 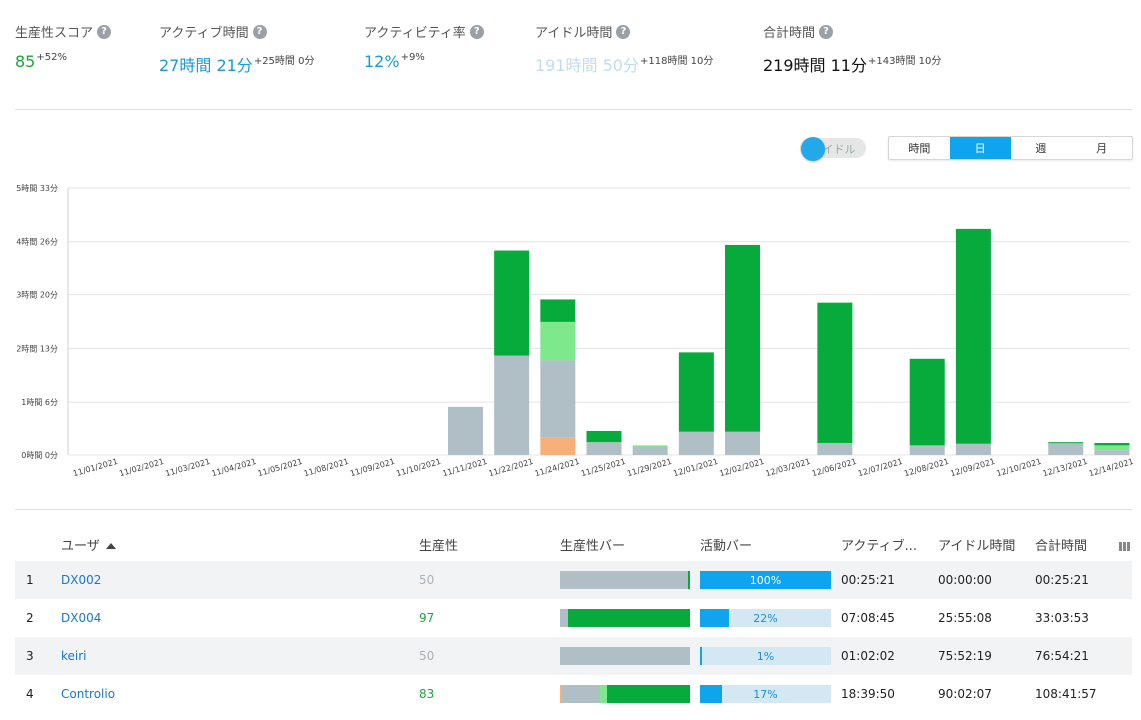 What do you see at coordinates (74, 656) in the screenshot?
I see `user-link: keiri` at bounding box center [74, 656].